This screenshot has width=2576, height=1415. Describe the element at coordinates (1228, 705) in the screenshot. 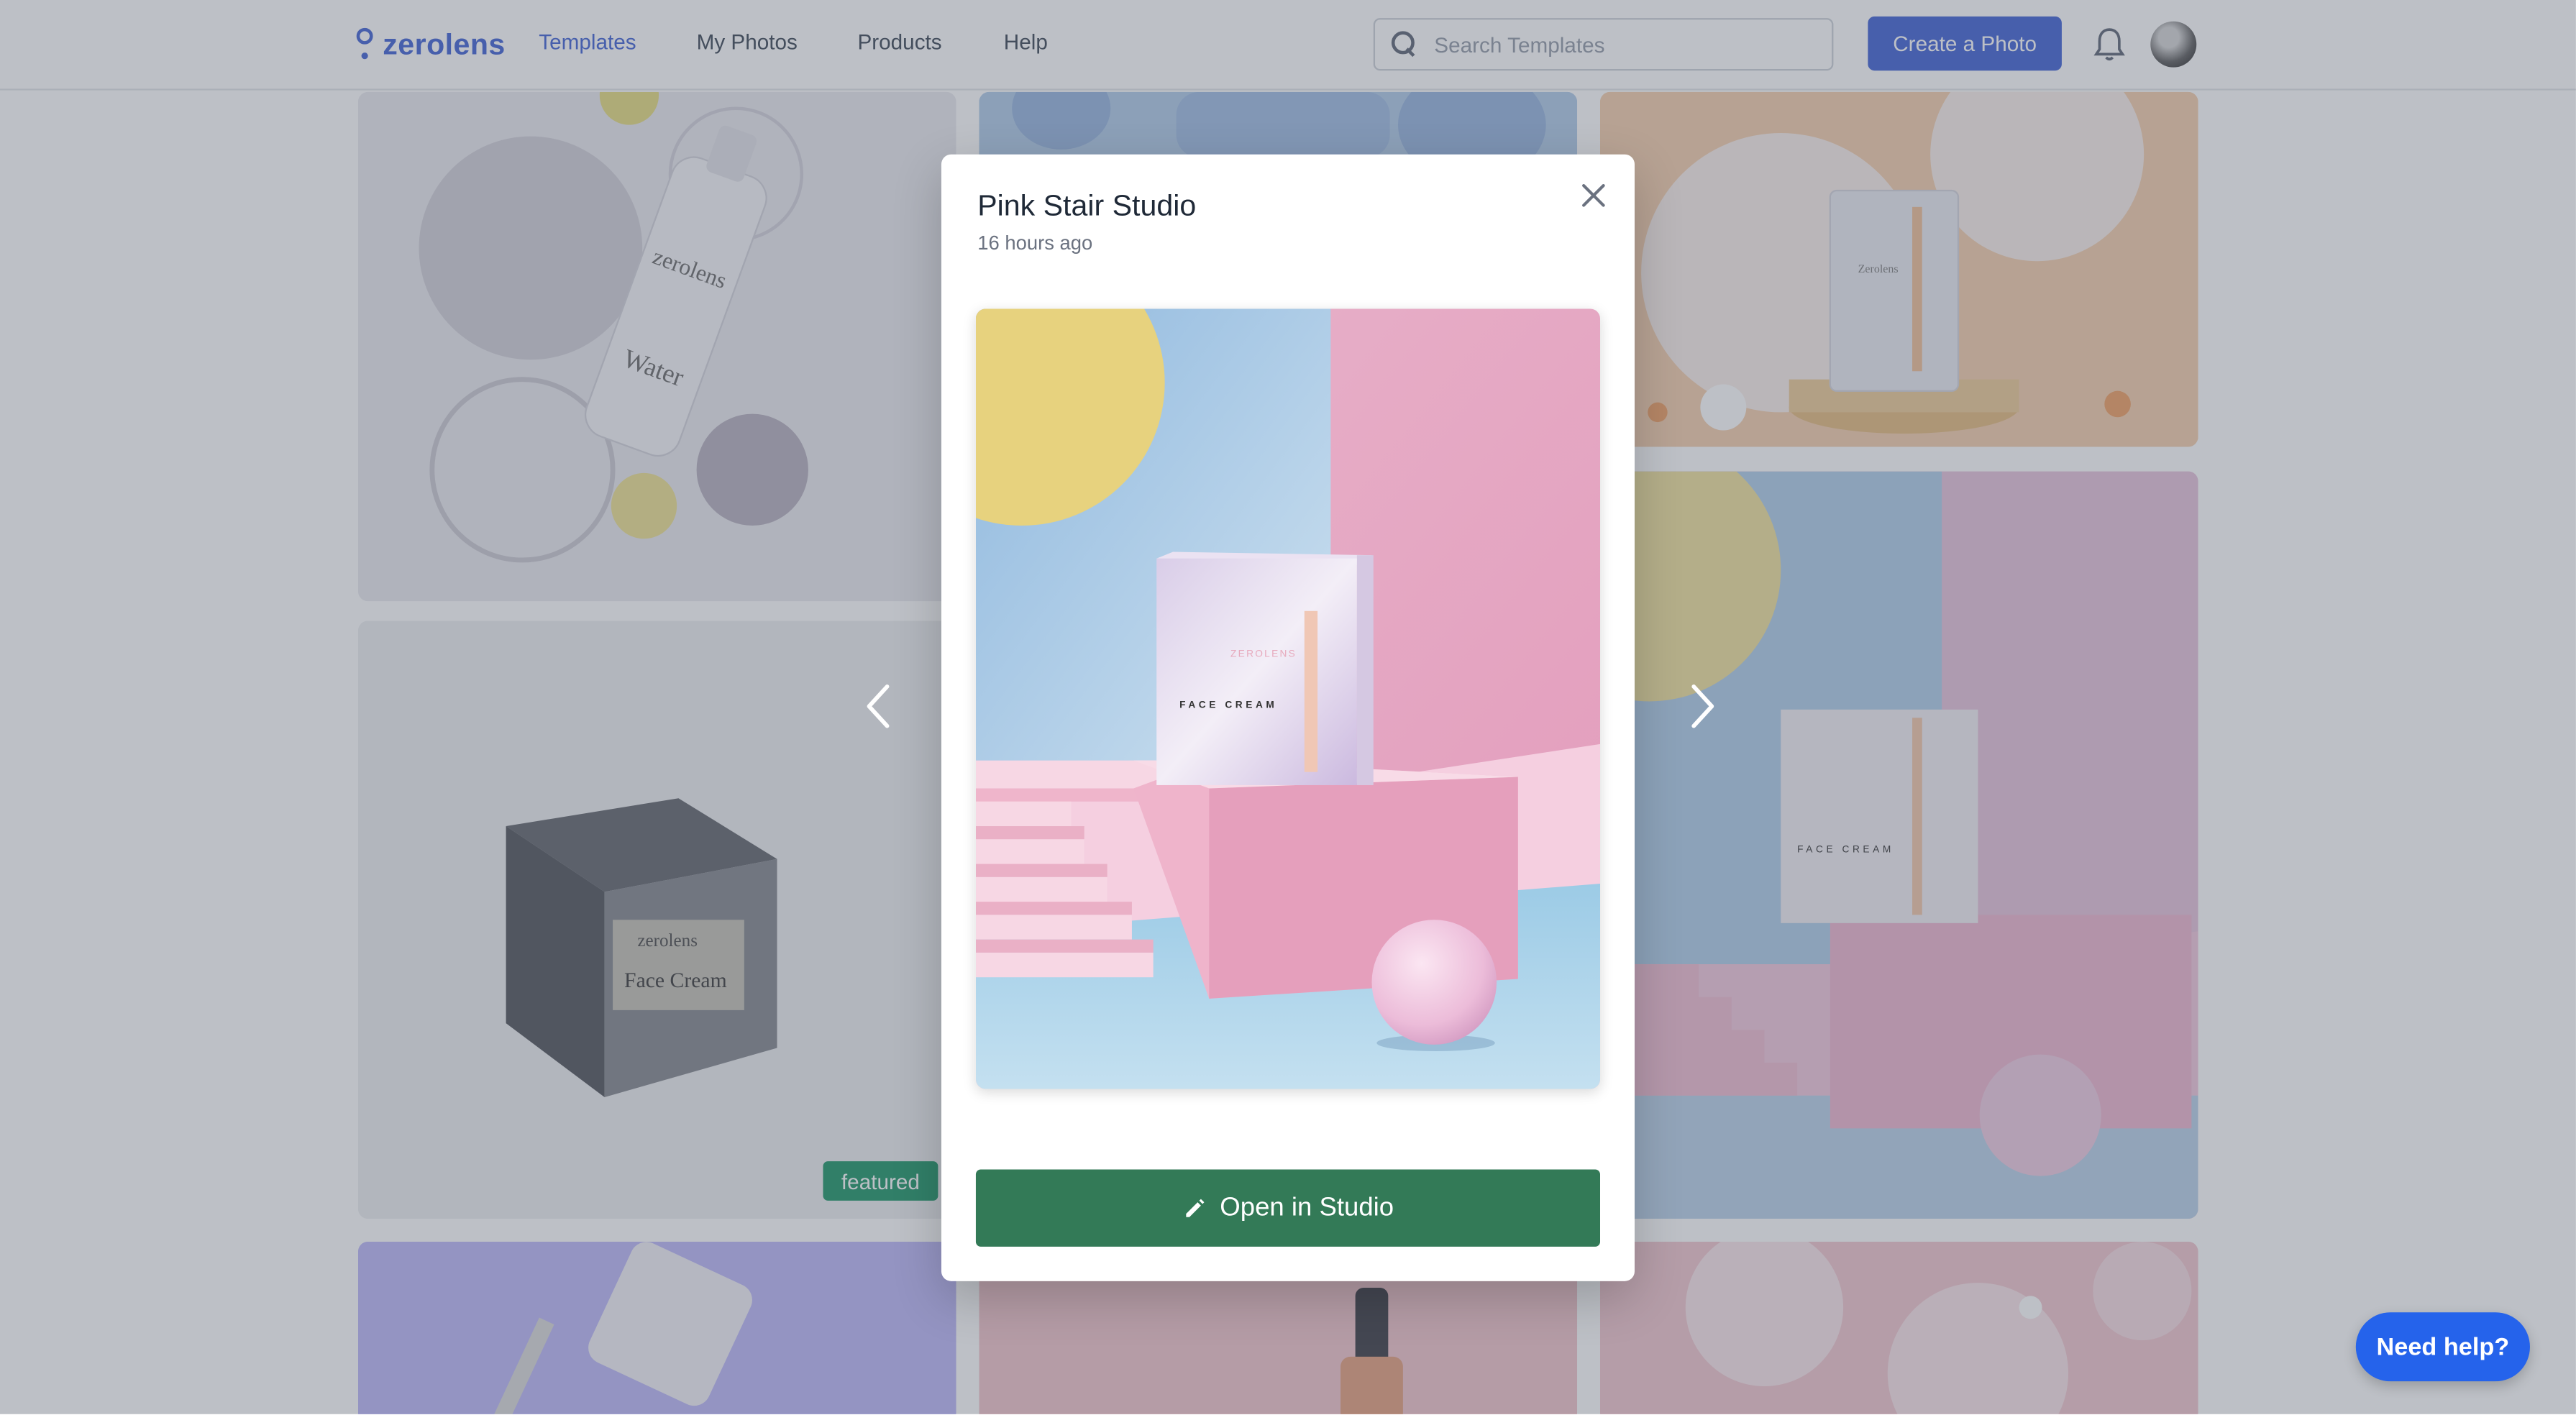

I see `preview-box-label-text: FACE CREAM` at that location.